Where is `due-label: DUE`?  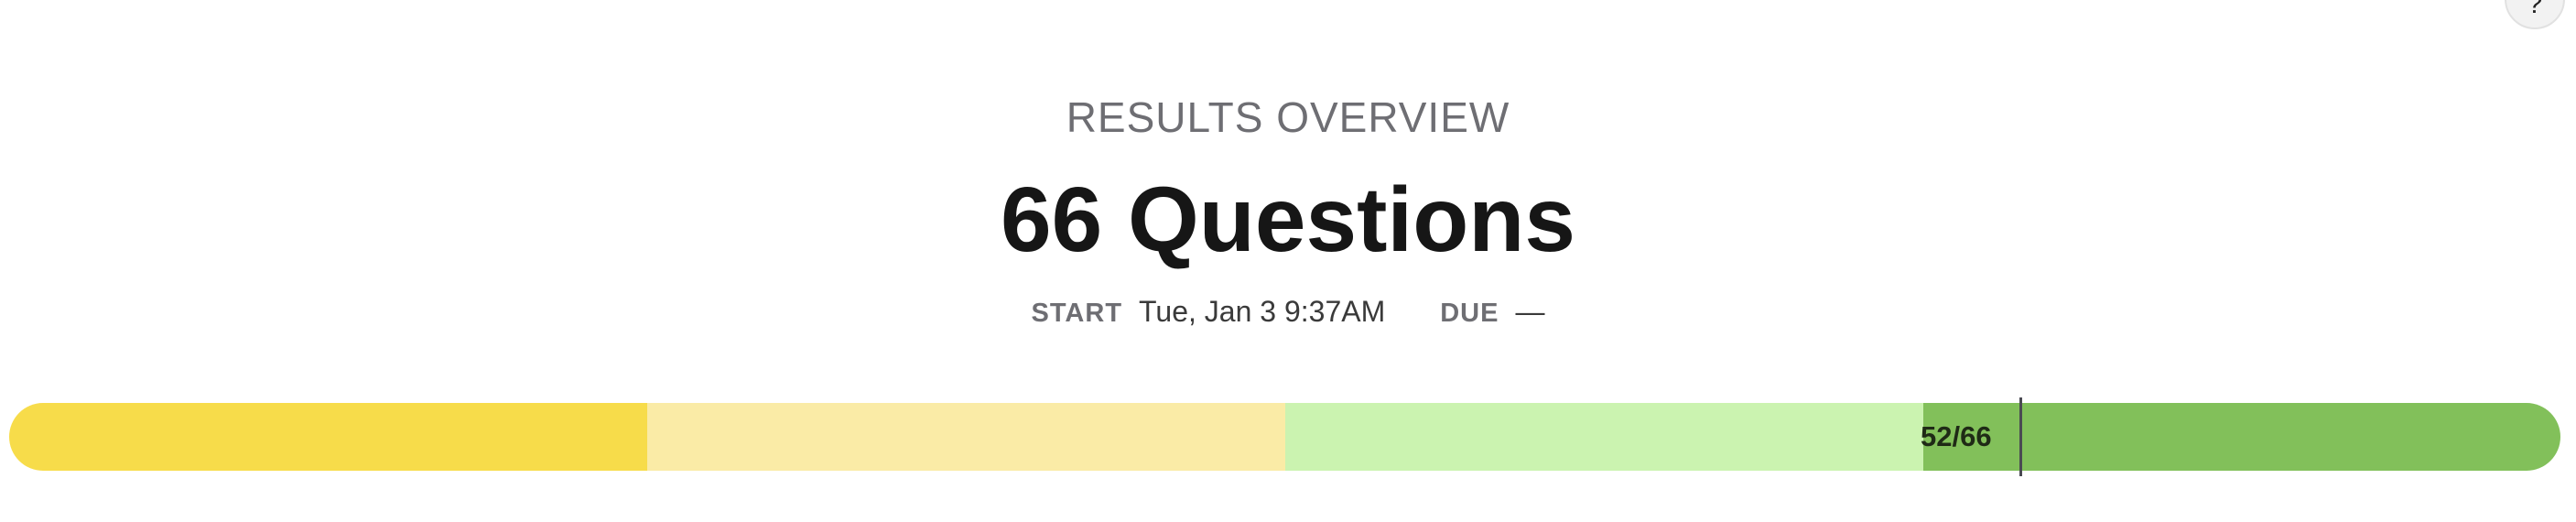 due-label: DUE is located at coordinates (1470, 313).